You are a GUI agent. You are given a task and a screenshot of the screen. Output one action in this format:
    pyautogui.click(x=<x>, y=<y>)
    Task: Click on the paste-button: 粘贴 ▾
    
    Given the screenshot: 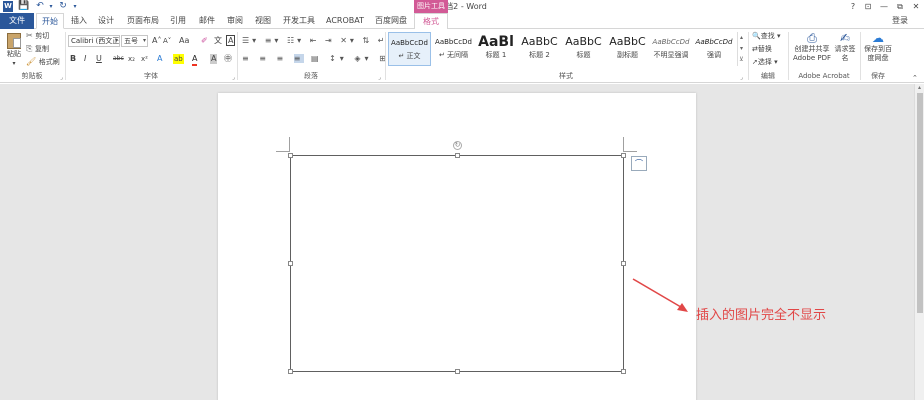 What is the action you would take?
    pyautogui.click(x=14, y=49)
    